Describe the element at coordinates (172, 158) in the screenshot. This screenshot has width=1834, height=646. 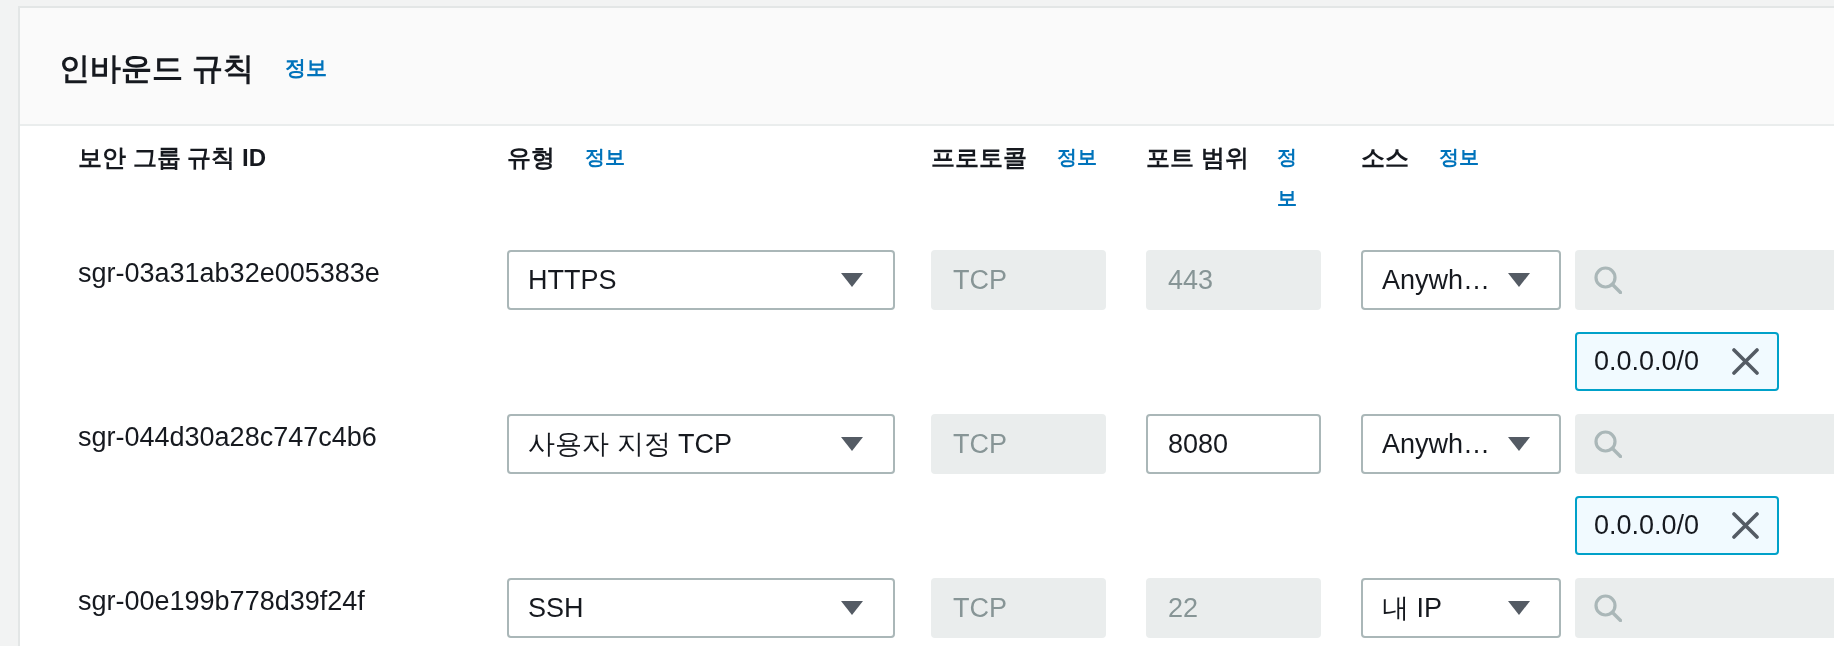
I see `column-header: 보안 그룹 규칙 ID` at that location.